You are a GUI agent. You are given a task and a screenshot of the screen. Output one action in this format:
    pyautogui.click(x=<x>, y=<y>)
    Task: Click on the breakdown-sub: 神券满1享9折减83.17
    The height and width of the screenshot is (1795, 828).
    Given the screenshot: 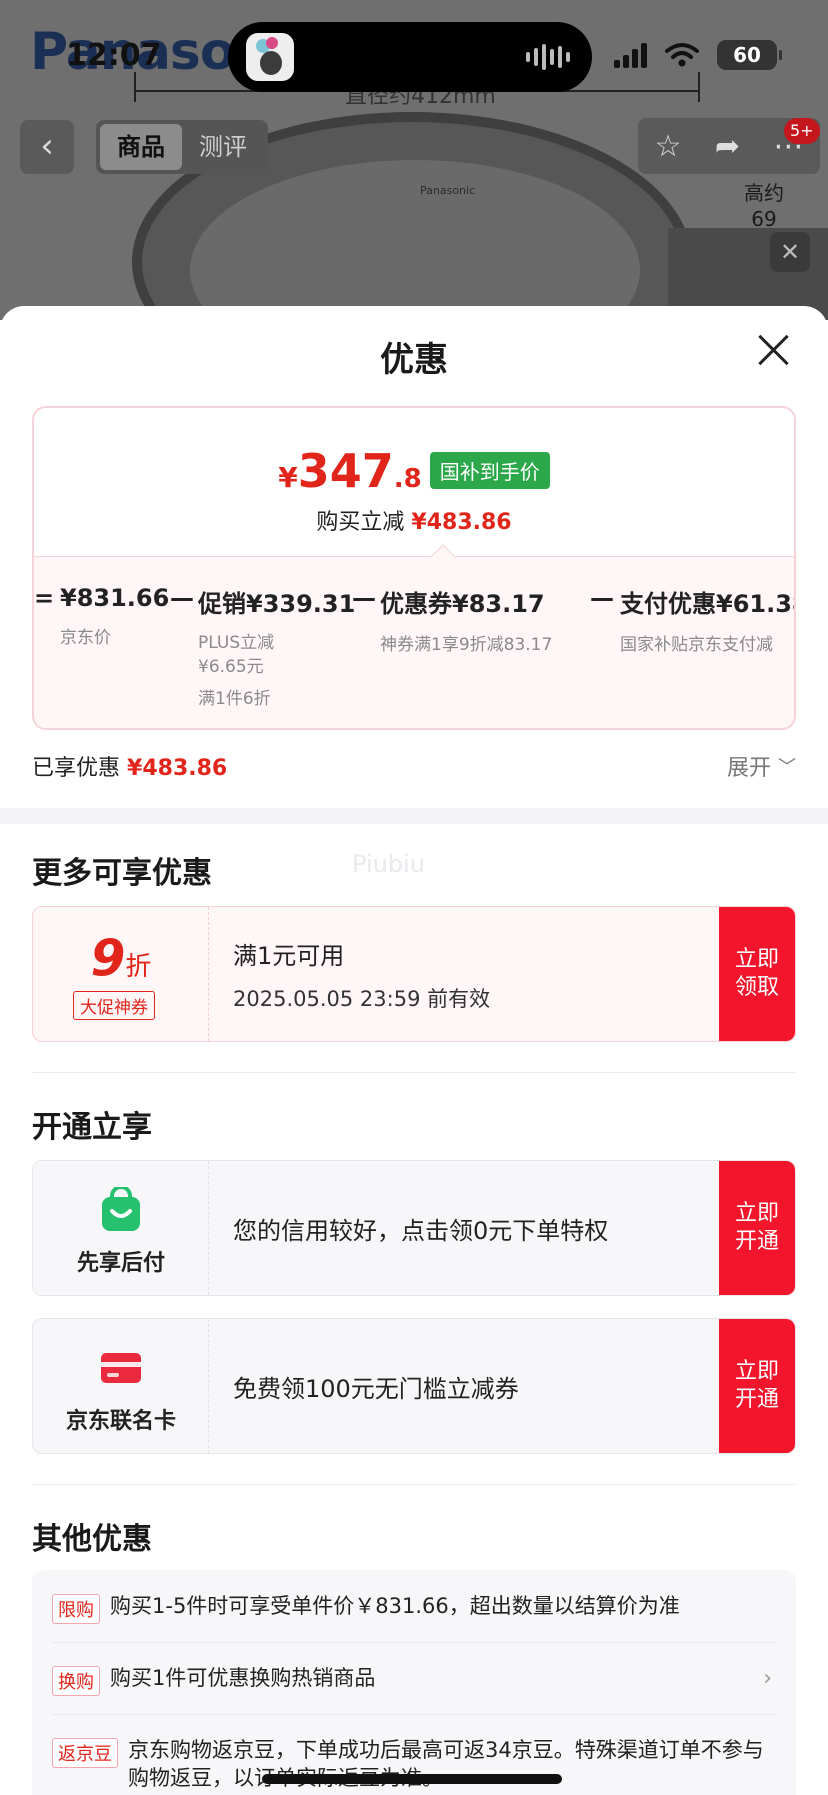 What is the action you would take?
    pyautogui.click(x=466, y=645)
    